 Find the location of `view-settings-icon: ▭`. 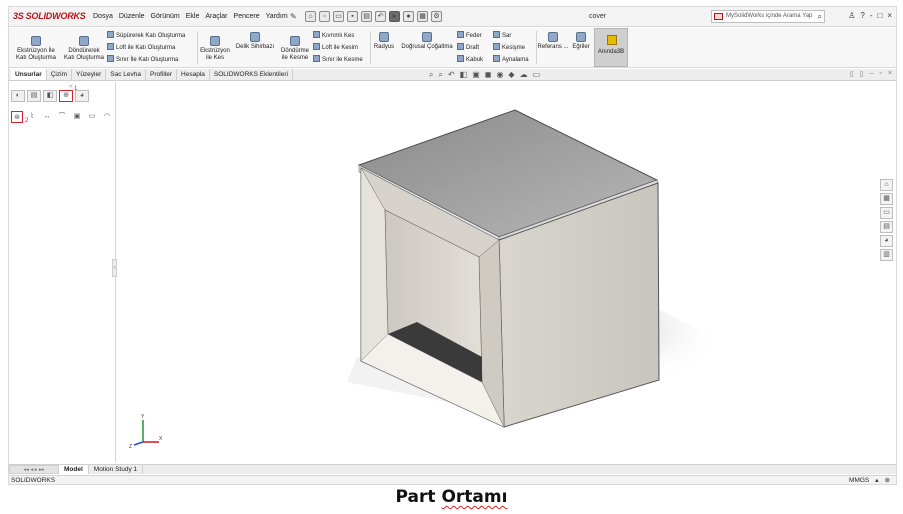

view-settings-icon: ▭ is located at coordinates (537, 75).